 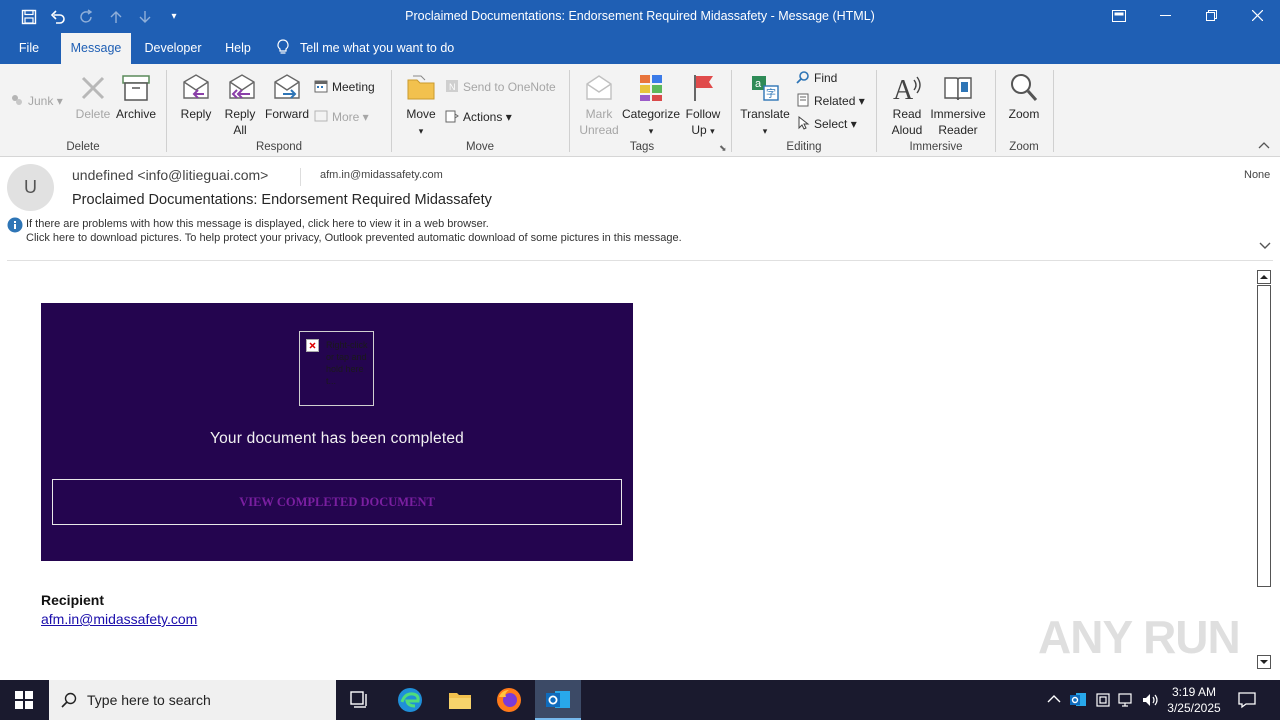 I want to click on actions-button: Actions ▾, so click(x=478, y=117).